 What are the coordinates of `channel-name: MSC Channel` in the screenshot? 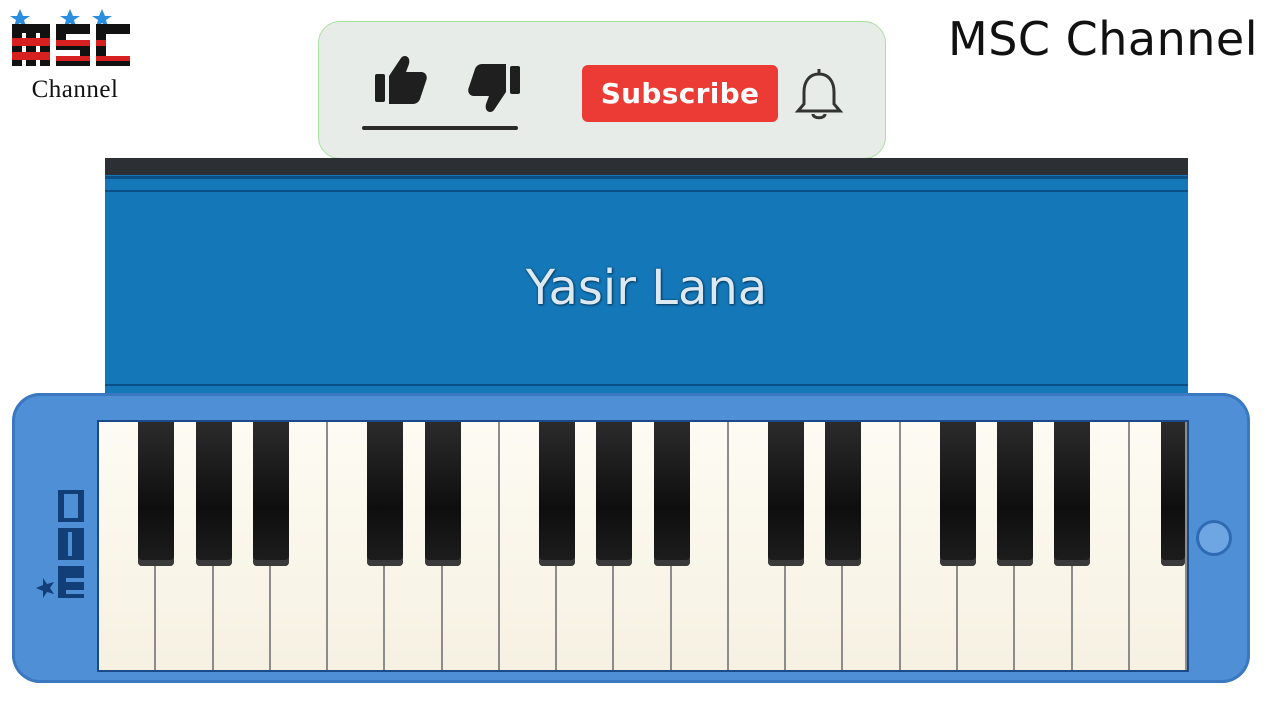 It's located at (1103, 39).